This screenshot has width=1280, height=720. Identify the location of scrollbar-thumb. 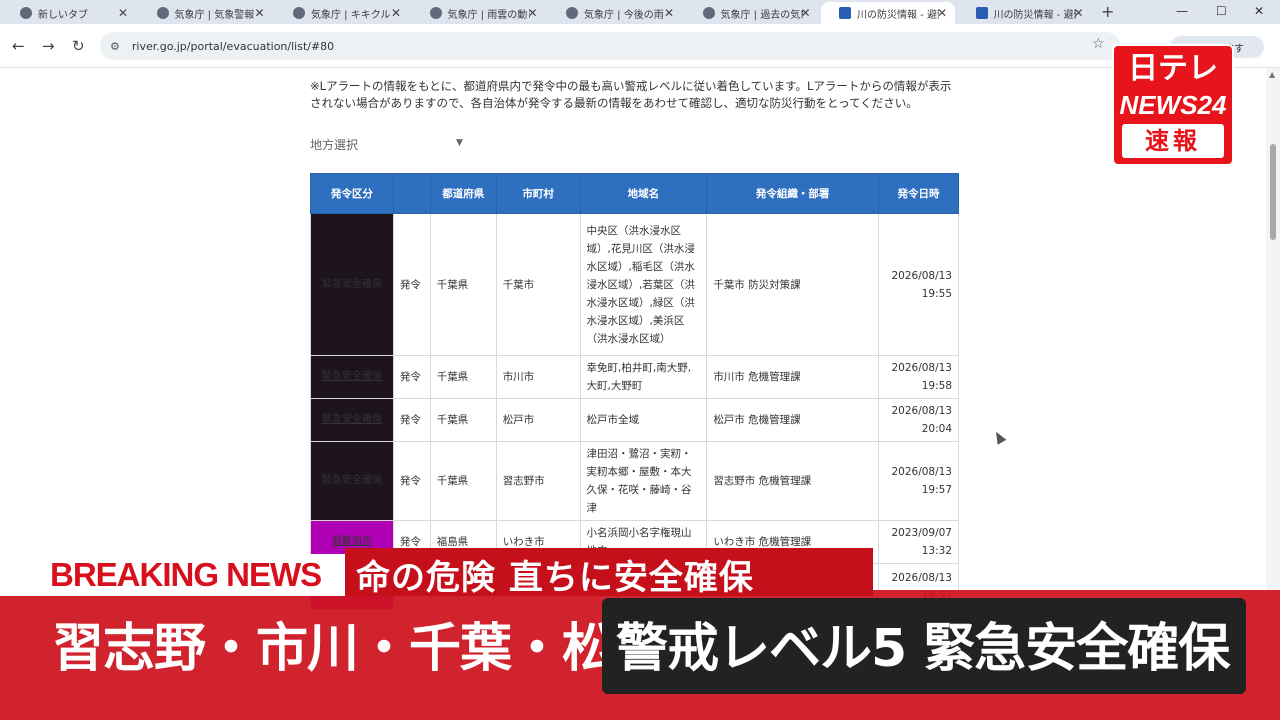
(1273, 192).